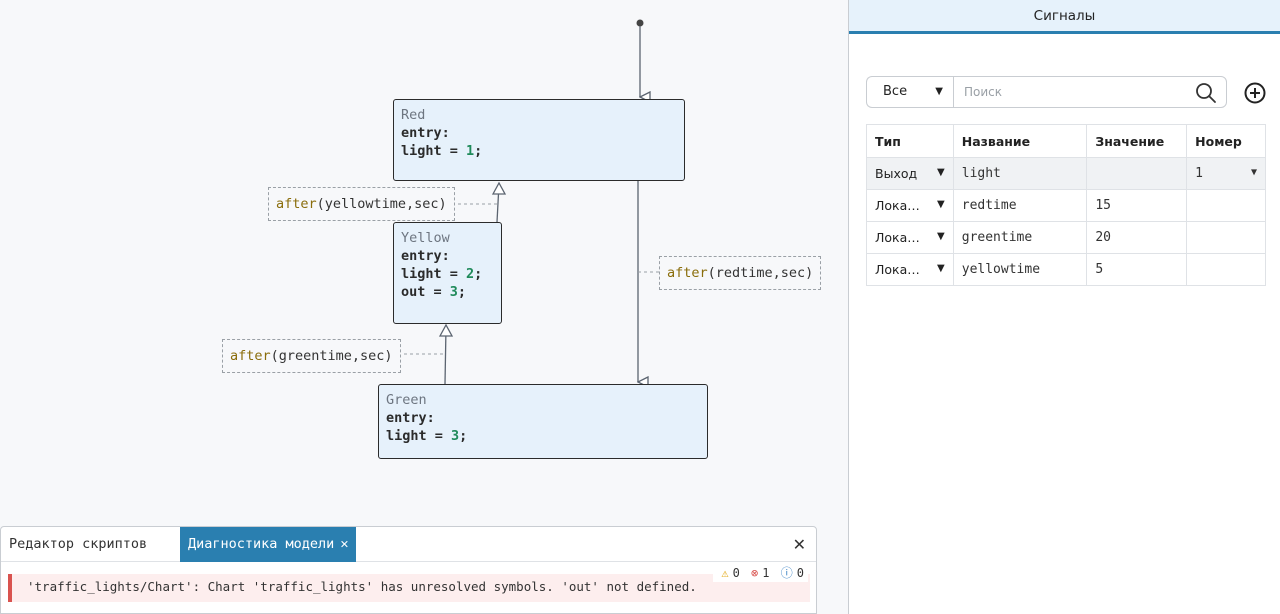 The width and height of the screenshot is (1280, 614). Describe the element at coordinates (408, 544) in the screenshot. I see `dock-tabs: Редактор скриптов Диагностика модели ✕ ✕` at that location.